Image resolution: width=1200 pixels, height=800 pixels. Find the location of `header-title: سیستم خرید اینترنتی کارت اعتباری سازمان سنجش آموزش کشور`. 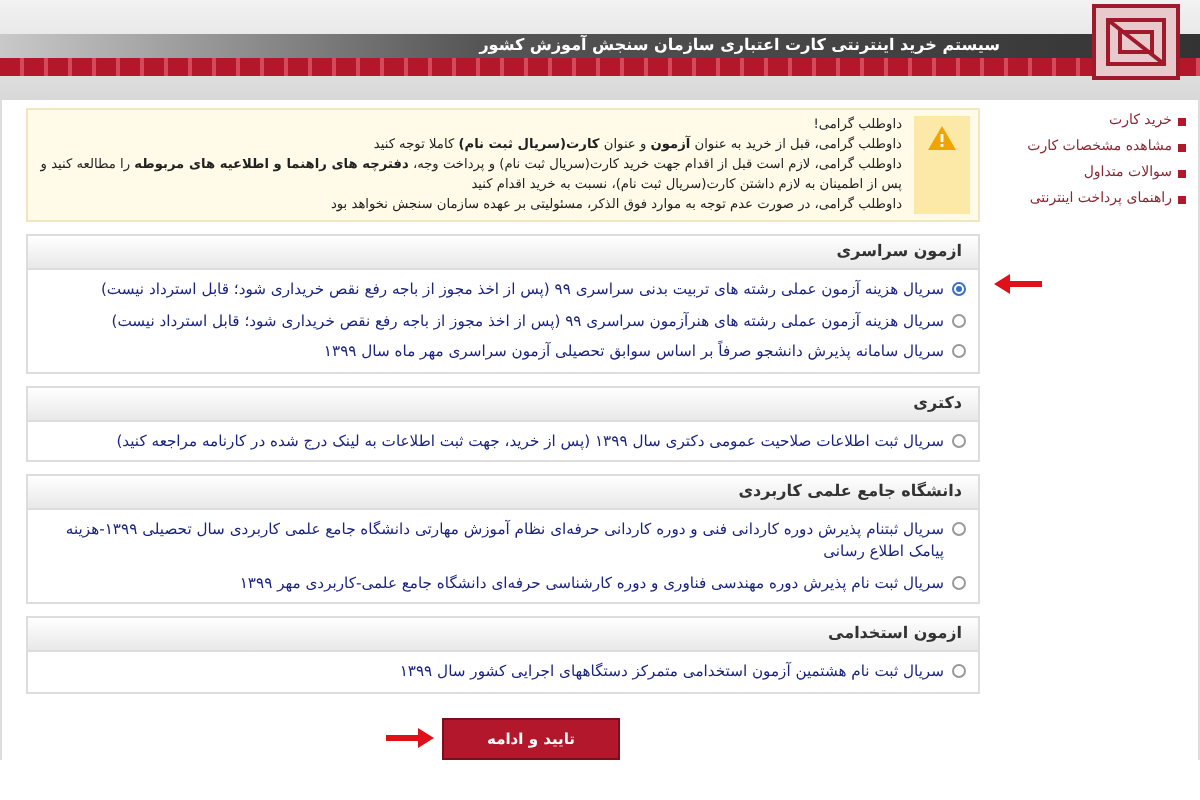

header-title: سیستم خرید اینترنتی کارت اعتباری سازمان سنجش آموزش کشور is located at coordinates (739, 46).